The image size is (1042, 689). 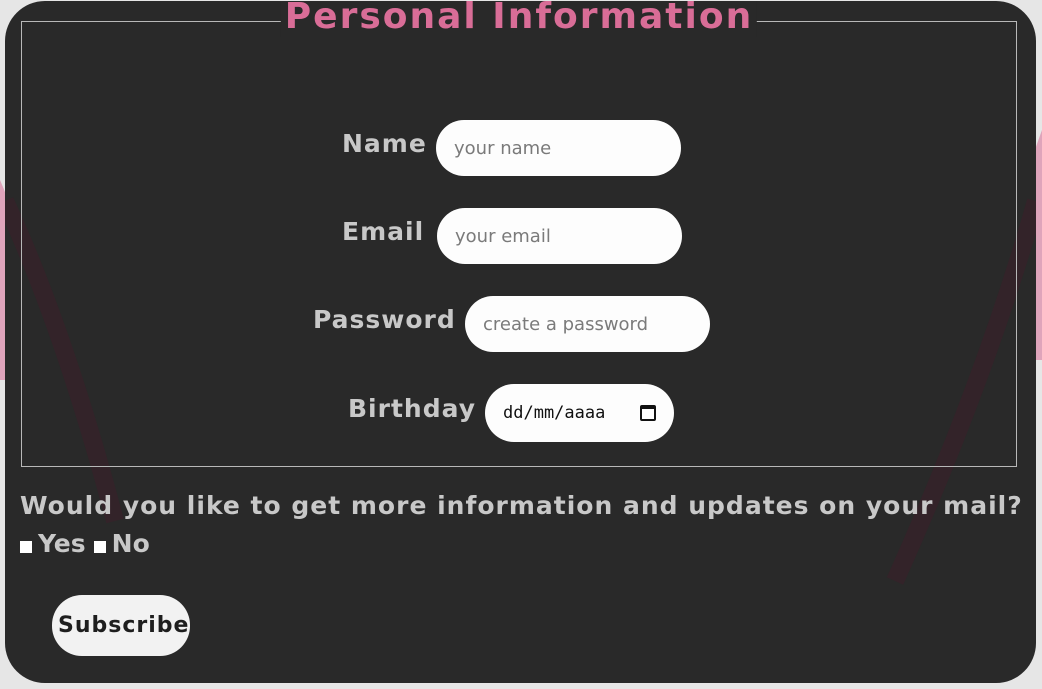 I want to click on birthday-label: Birthday, so click(x=412, y=408).